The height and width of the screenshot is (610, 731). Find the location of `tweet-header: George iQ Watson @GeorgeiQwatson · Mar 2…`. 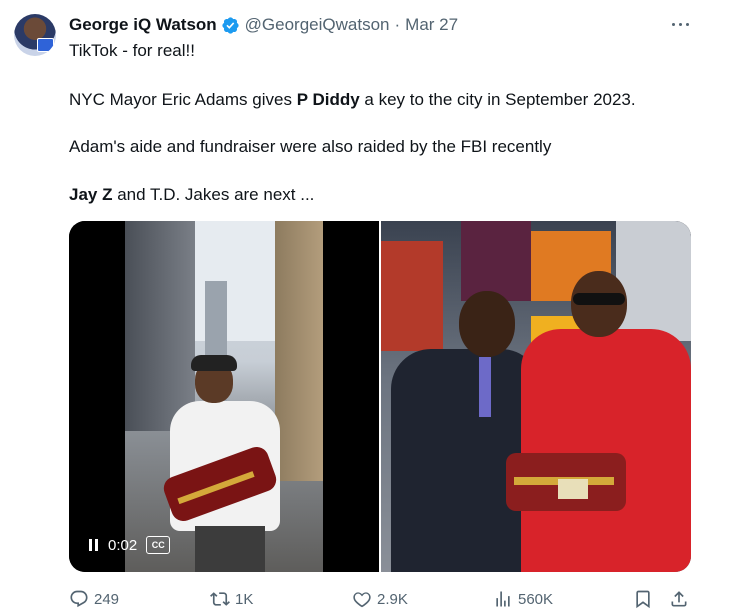

tweet-header: George iQ Watson @GeorgeiQwatson · Mar 2… is located at coordinates (263, 25).